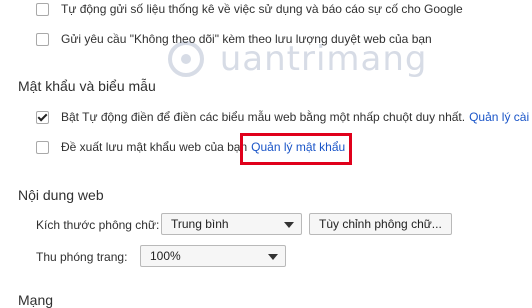 This screenshot has height=308, width=532. Describe the element at coordinates (87, 86) in the screenshot. I see `passwords-section-heading: Mật khẩu và biểu mẫu` at that location.